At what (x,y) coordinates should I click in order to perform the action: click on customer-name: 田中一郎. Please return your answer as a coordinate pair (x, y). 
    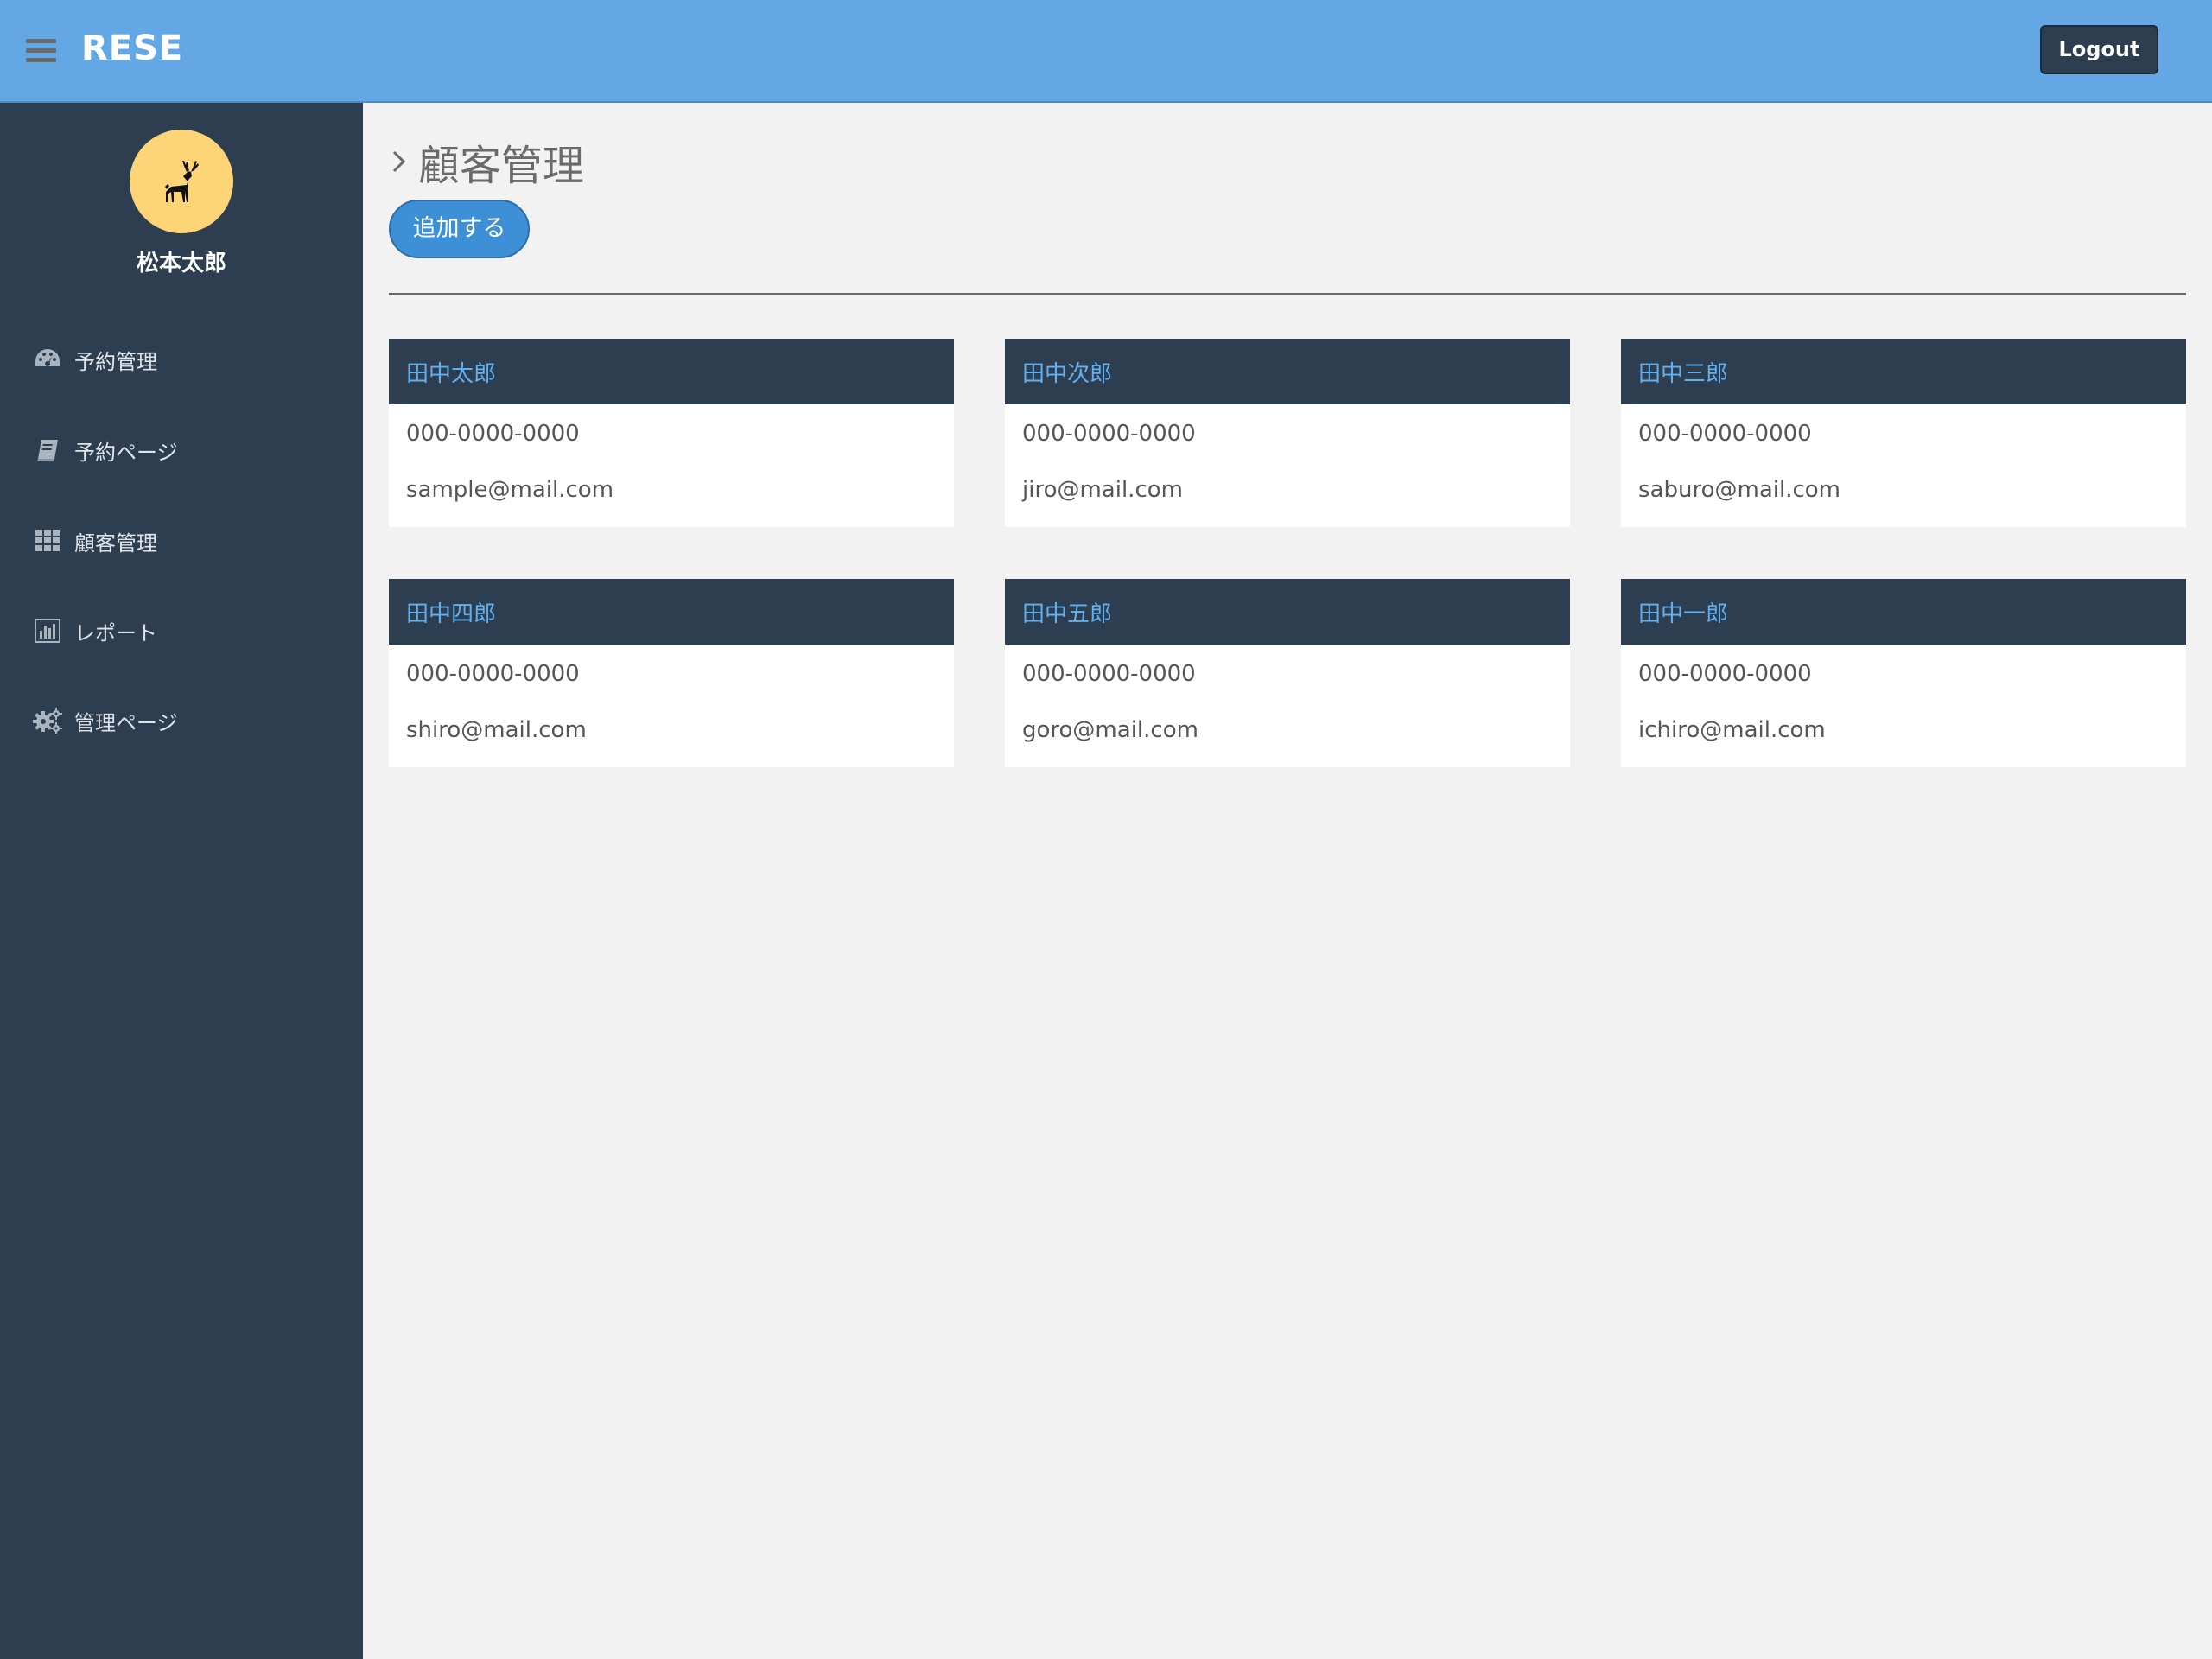
    Looking at the image, I should click on (1903, 612).